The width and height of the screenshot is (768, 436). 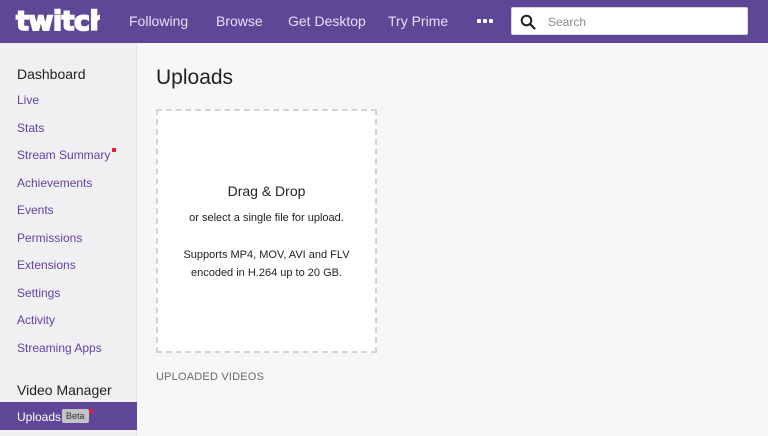 I want to click on sidebar-item-label: Stream Summary, so click(x=64, y=155).